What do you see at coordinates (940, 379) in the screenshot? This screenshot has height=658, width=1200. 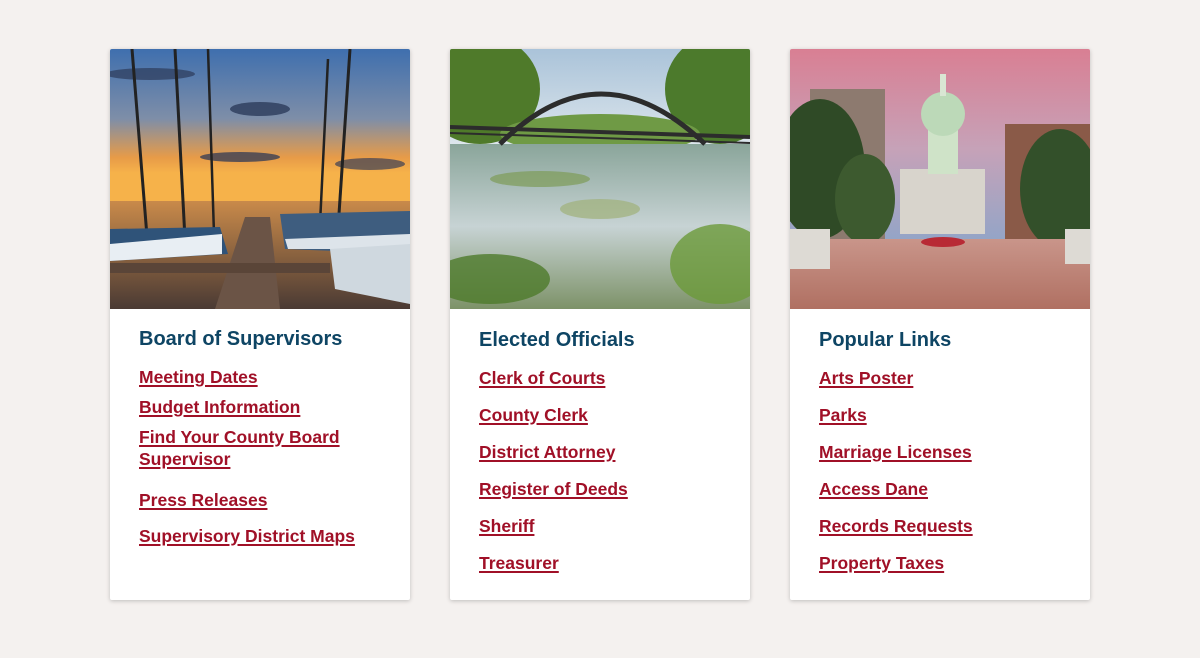 I see `list-item: Arts Poster` at bounding box center [940, 379].